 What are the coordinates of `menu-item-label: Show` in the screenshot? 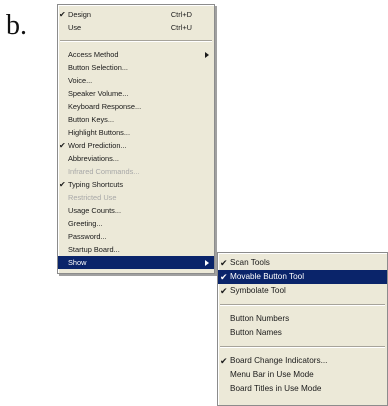 It's located at (77, 262).